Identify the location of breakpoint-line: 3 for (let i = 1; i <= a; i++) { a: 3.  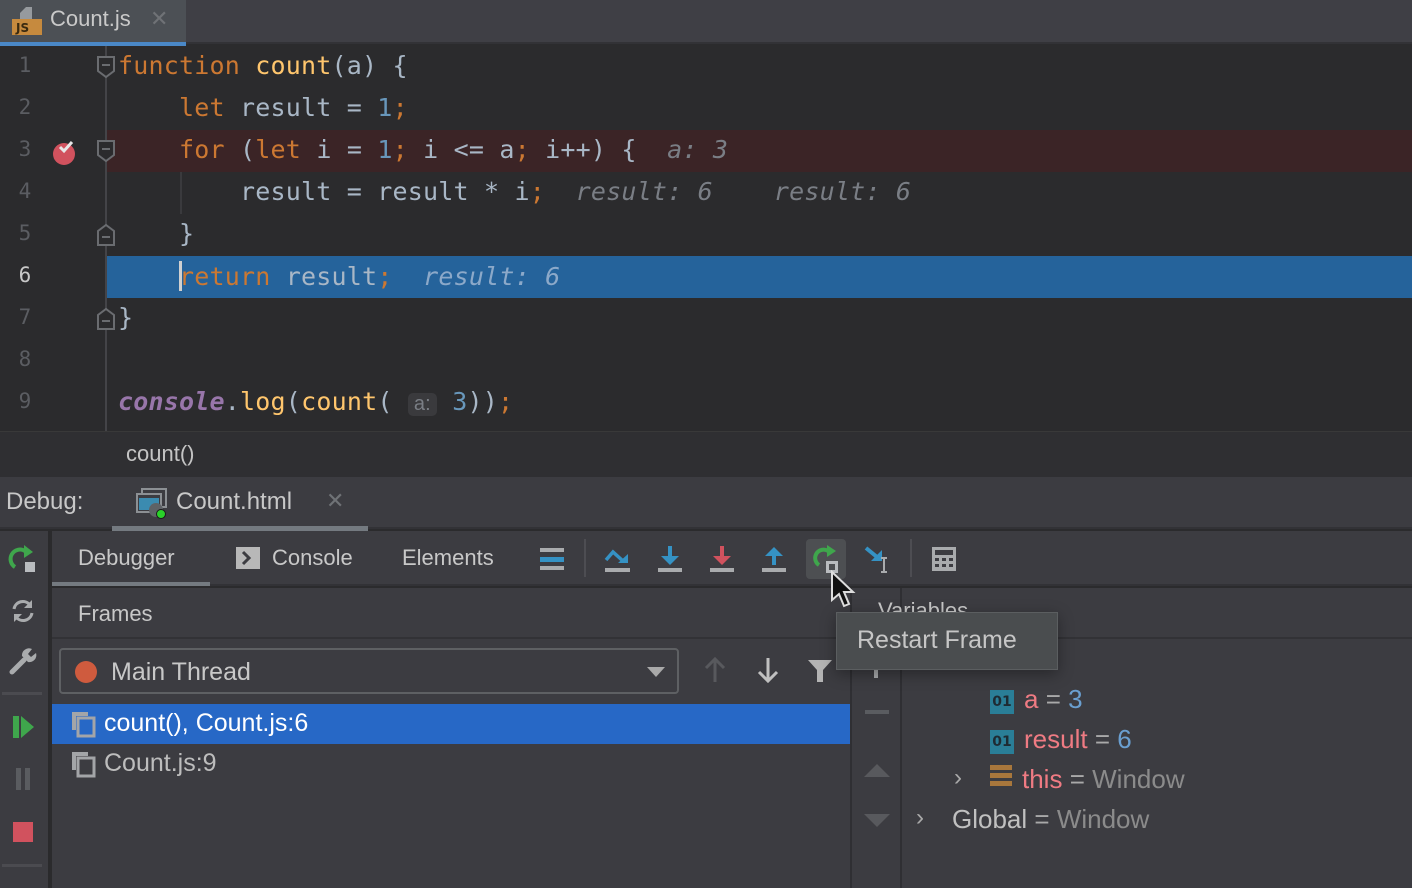
(706, 151).